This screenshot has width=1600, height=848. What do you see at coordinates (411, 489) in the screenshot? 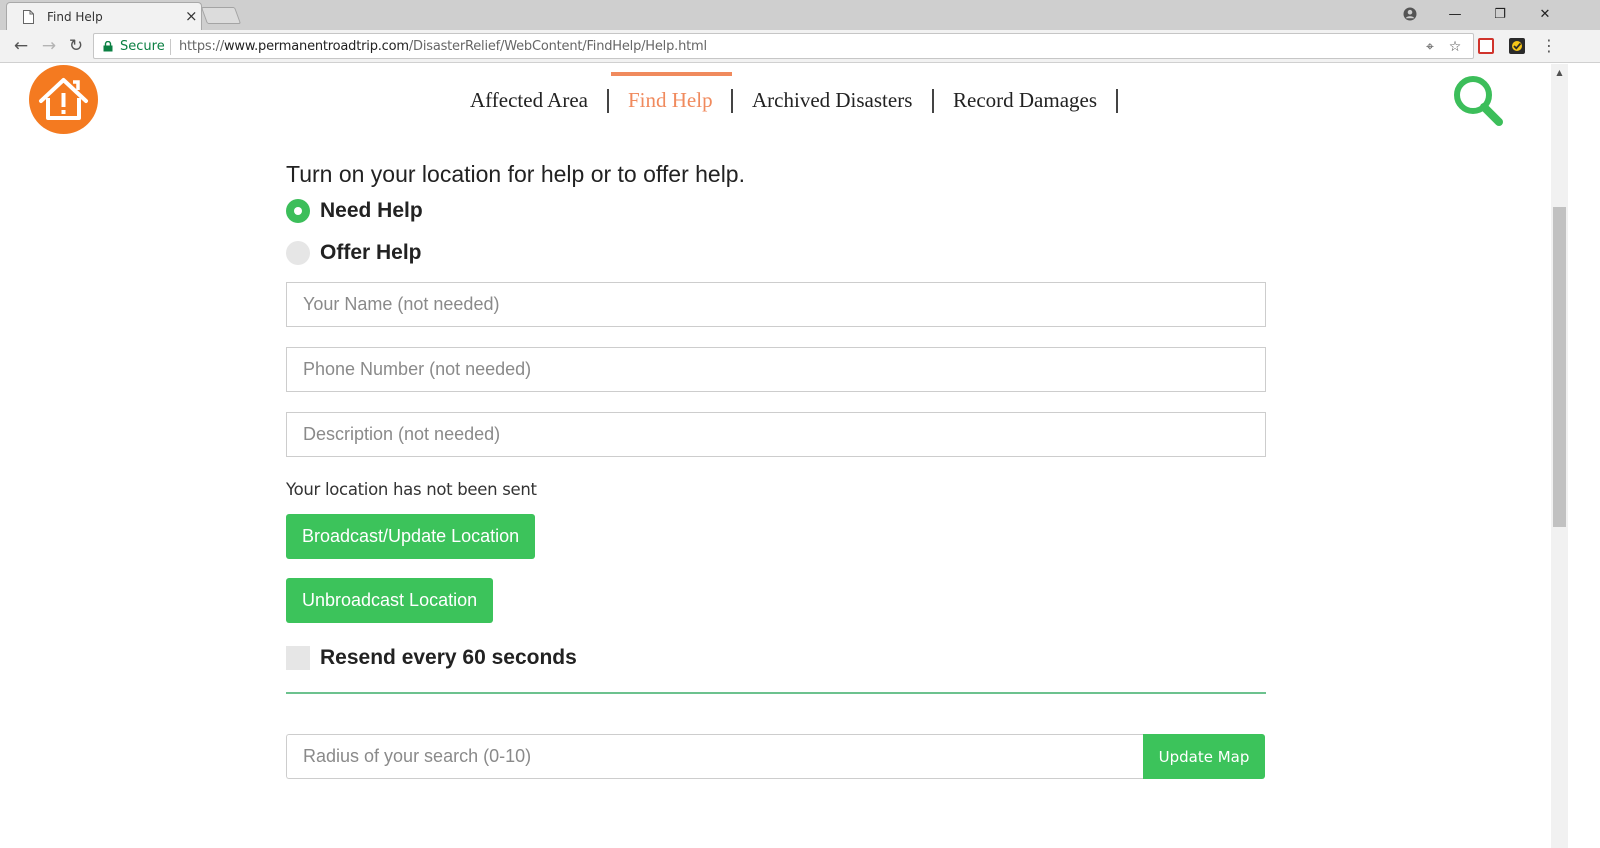
I see `location-status: Your location has not been sent` at bounding box center [411, 489].